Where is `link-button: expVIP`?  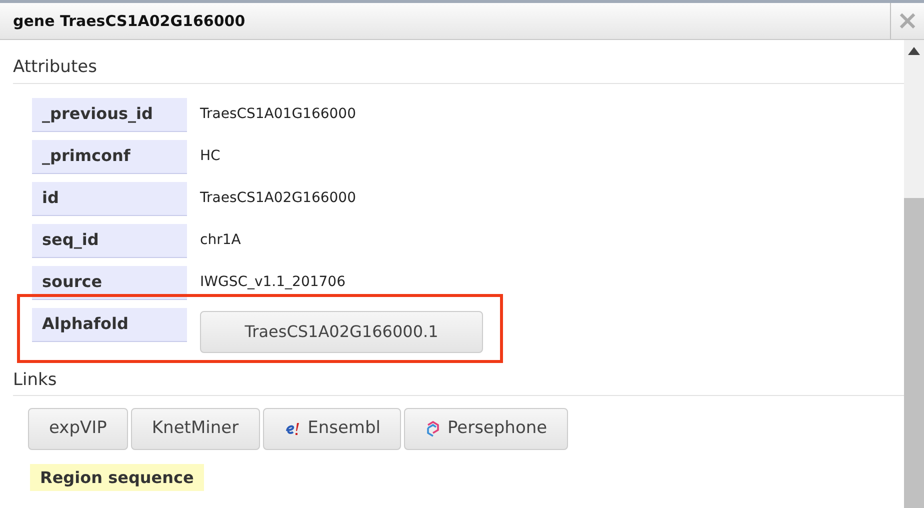 link-button: expVIP is located at coordinates (78, 429).